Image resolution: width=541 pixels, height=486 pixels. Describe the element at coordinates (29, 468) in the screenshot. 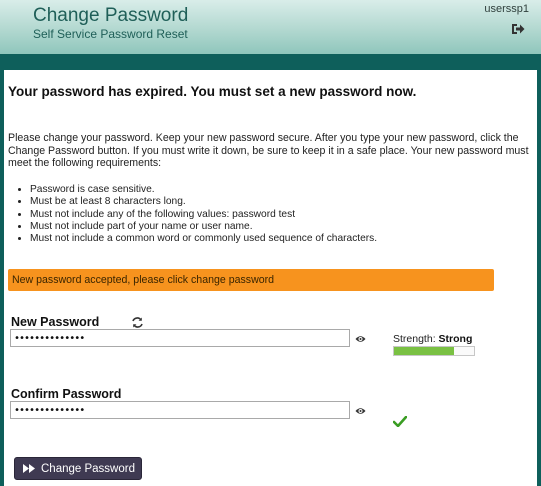

I see `fast-forward-icon` at that location.